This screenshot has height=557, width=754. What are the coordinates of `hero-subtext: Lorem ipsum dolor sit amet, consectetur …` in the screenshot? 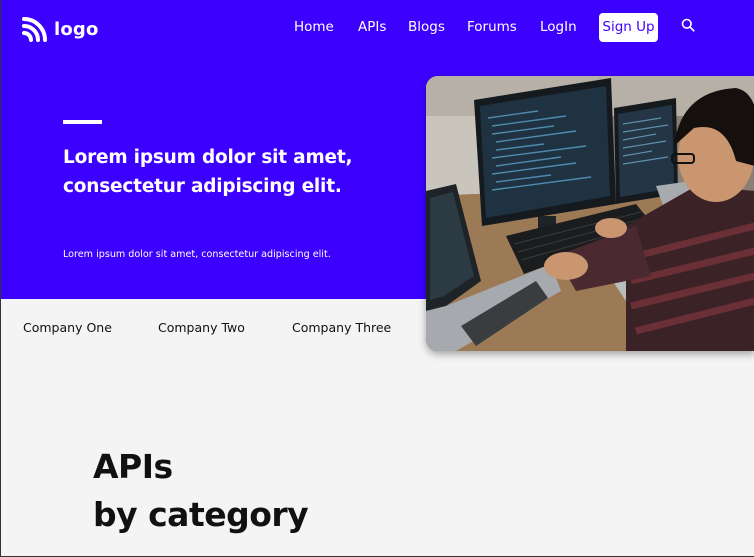 It's located at (197, 254).